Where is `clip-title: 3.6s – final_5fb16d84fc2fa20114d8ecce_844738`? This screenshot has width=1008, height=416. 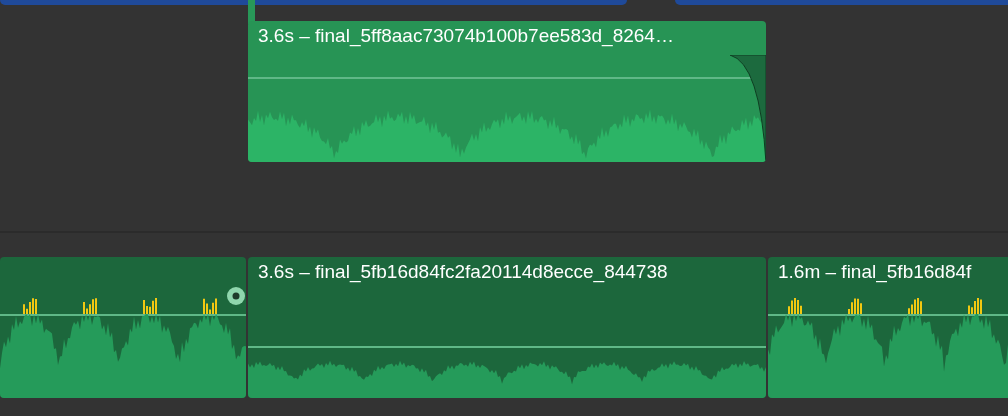 clip-title: 3.6s – final_5fb16d84fc2fa20114d8ecce_844738 is located at coordinates (463, 272).